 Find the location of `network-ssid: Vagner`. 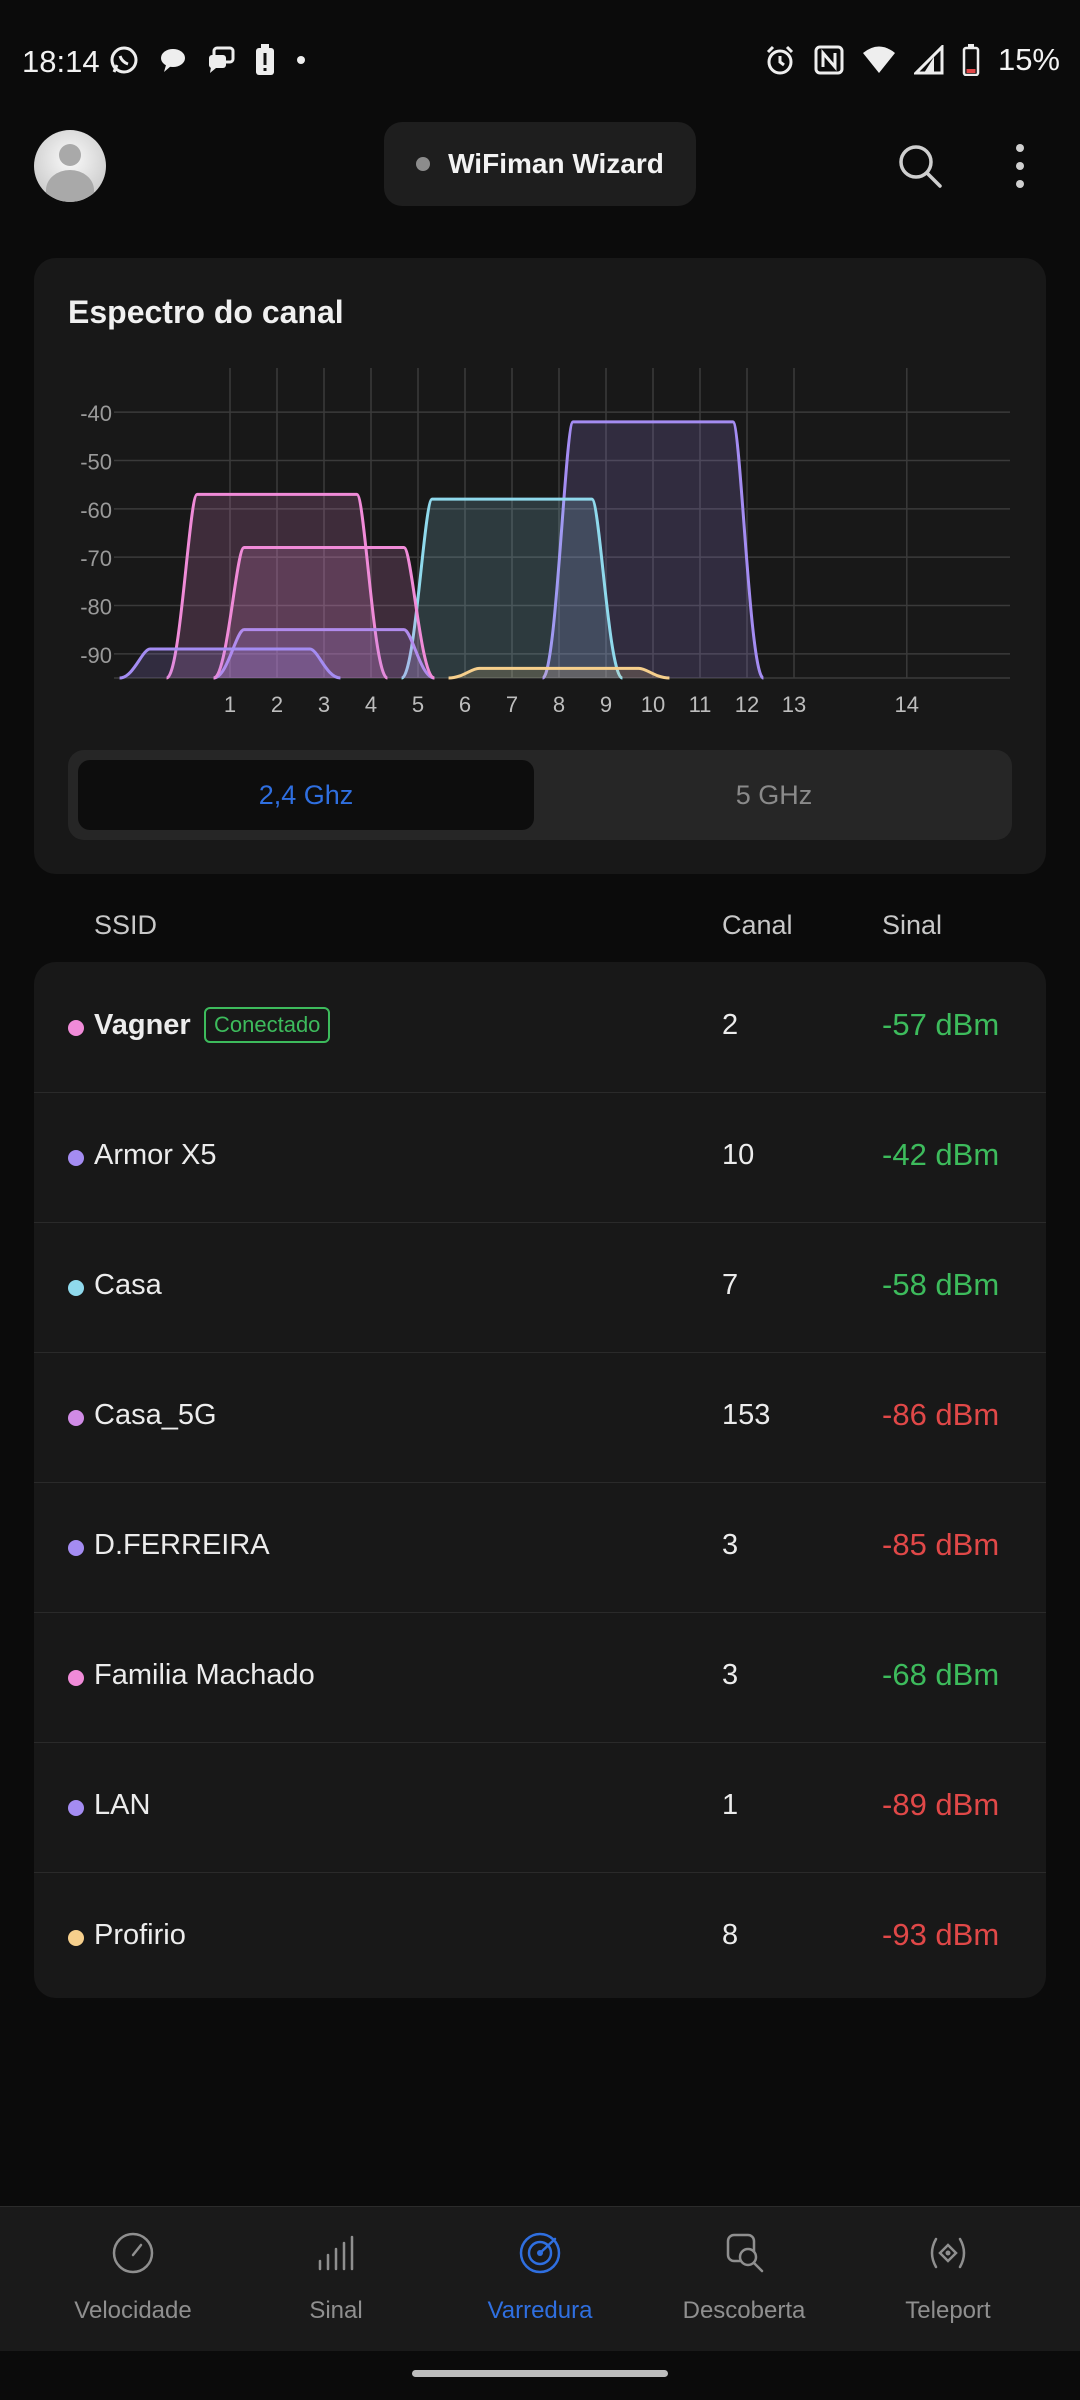

network-ssid: Vagner is located at coordinates (142, 1025).